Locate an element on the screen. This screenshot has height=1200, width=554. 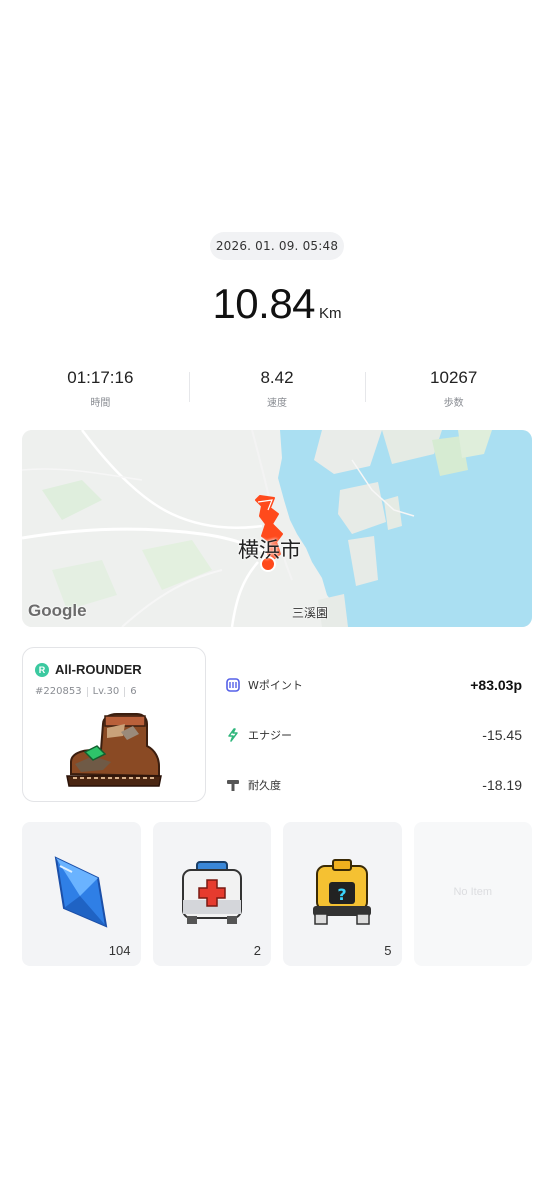
distance-display: 10.84 Km is located at coordinates (277, 304).